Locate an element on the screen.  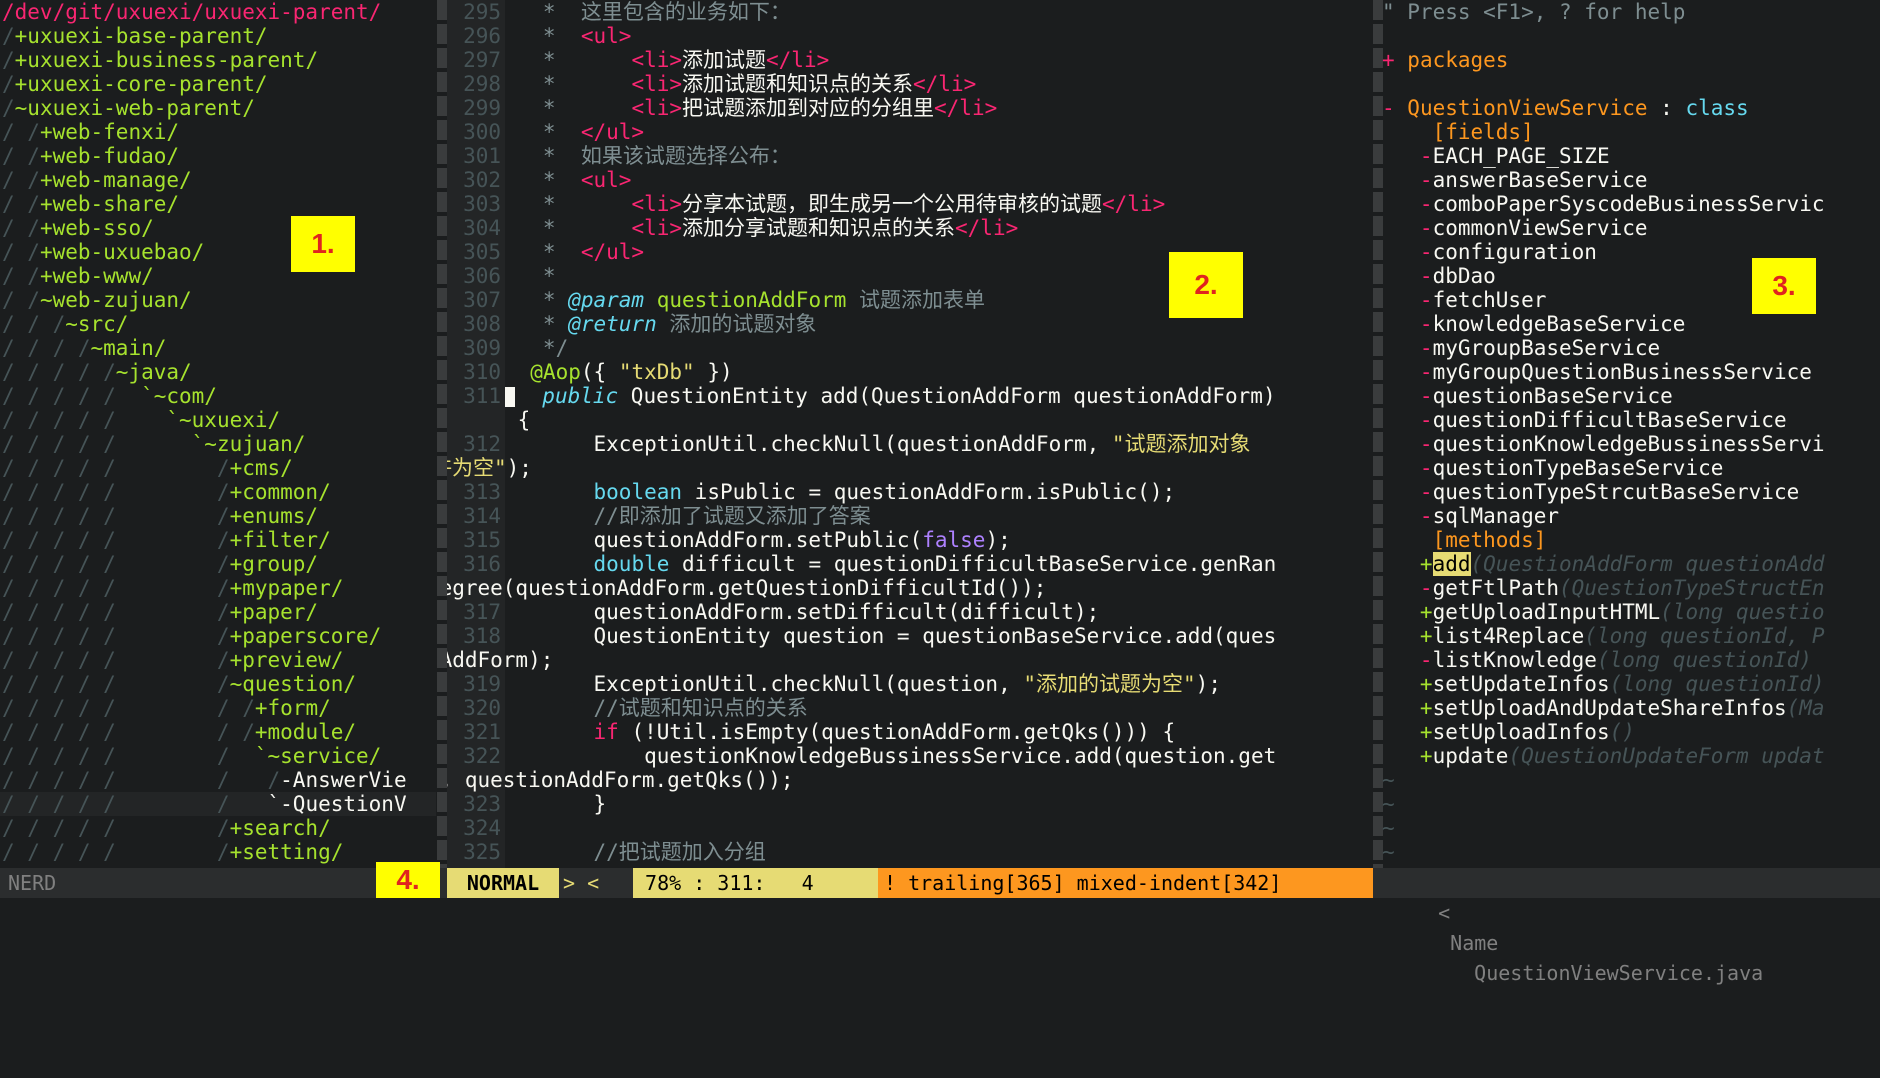
code-line: Id(), questionAddForm.getQks()); is located at coordinates (910, 780).